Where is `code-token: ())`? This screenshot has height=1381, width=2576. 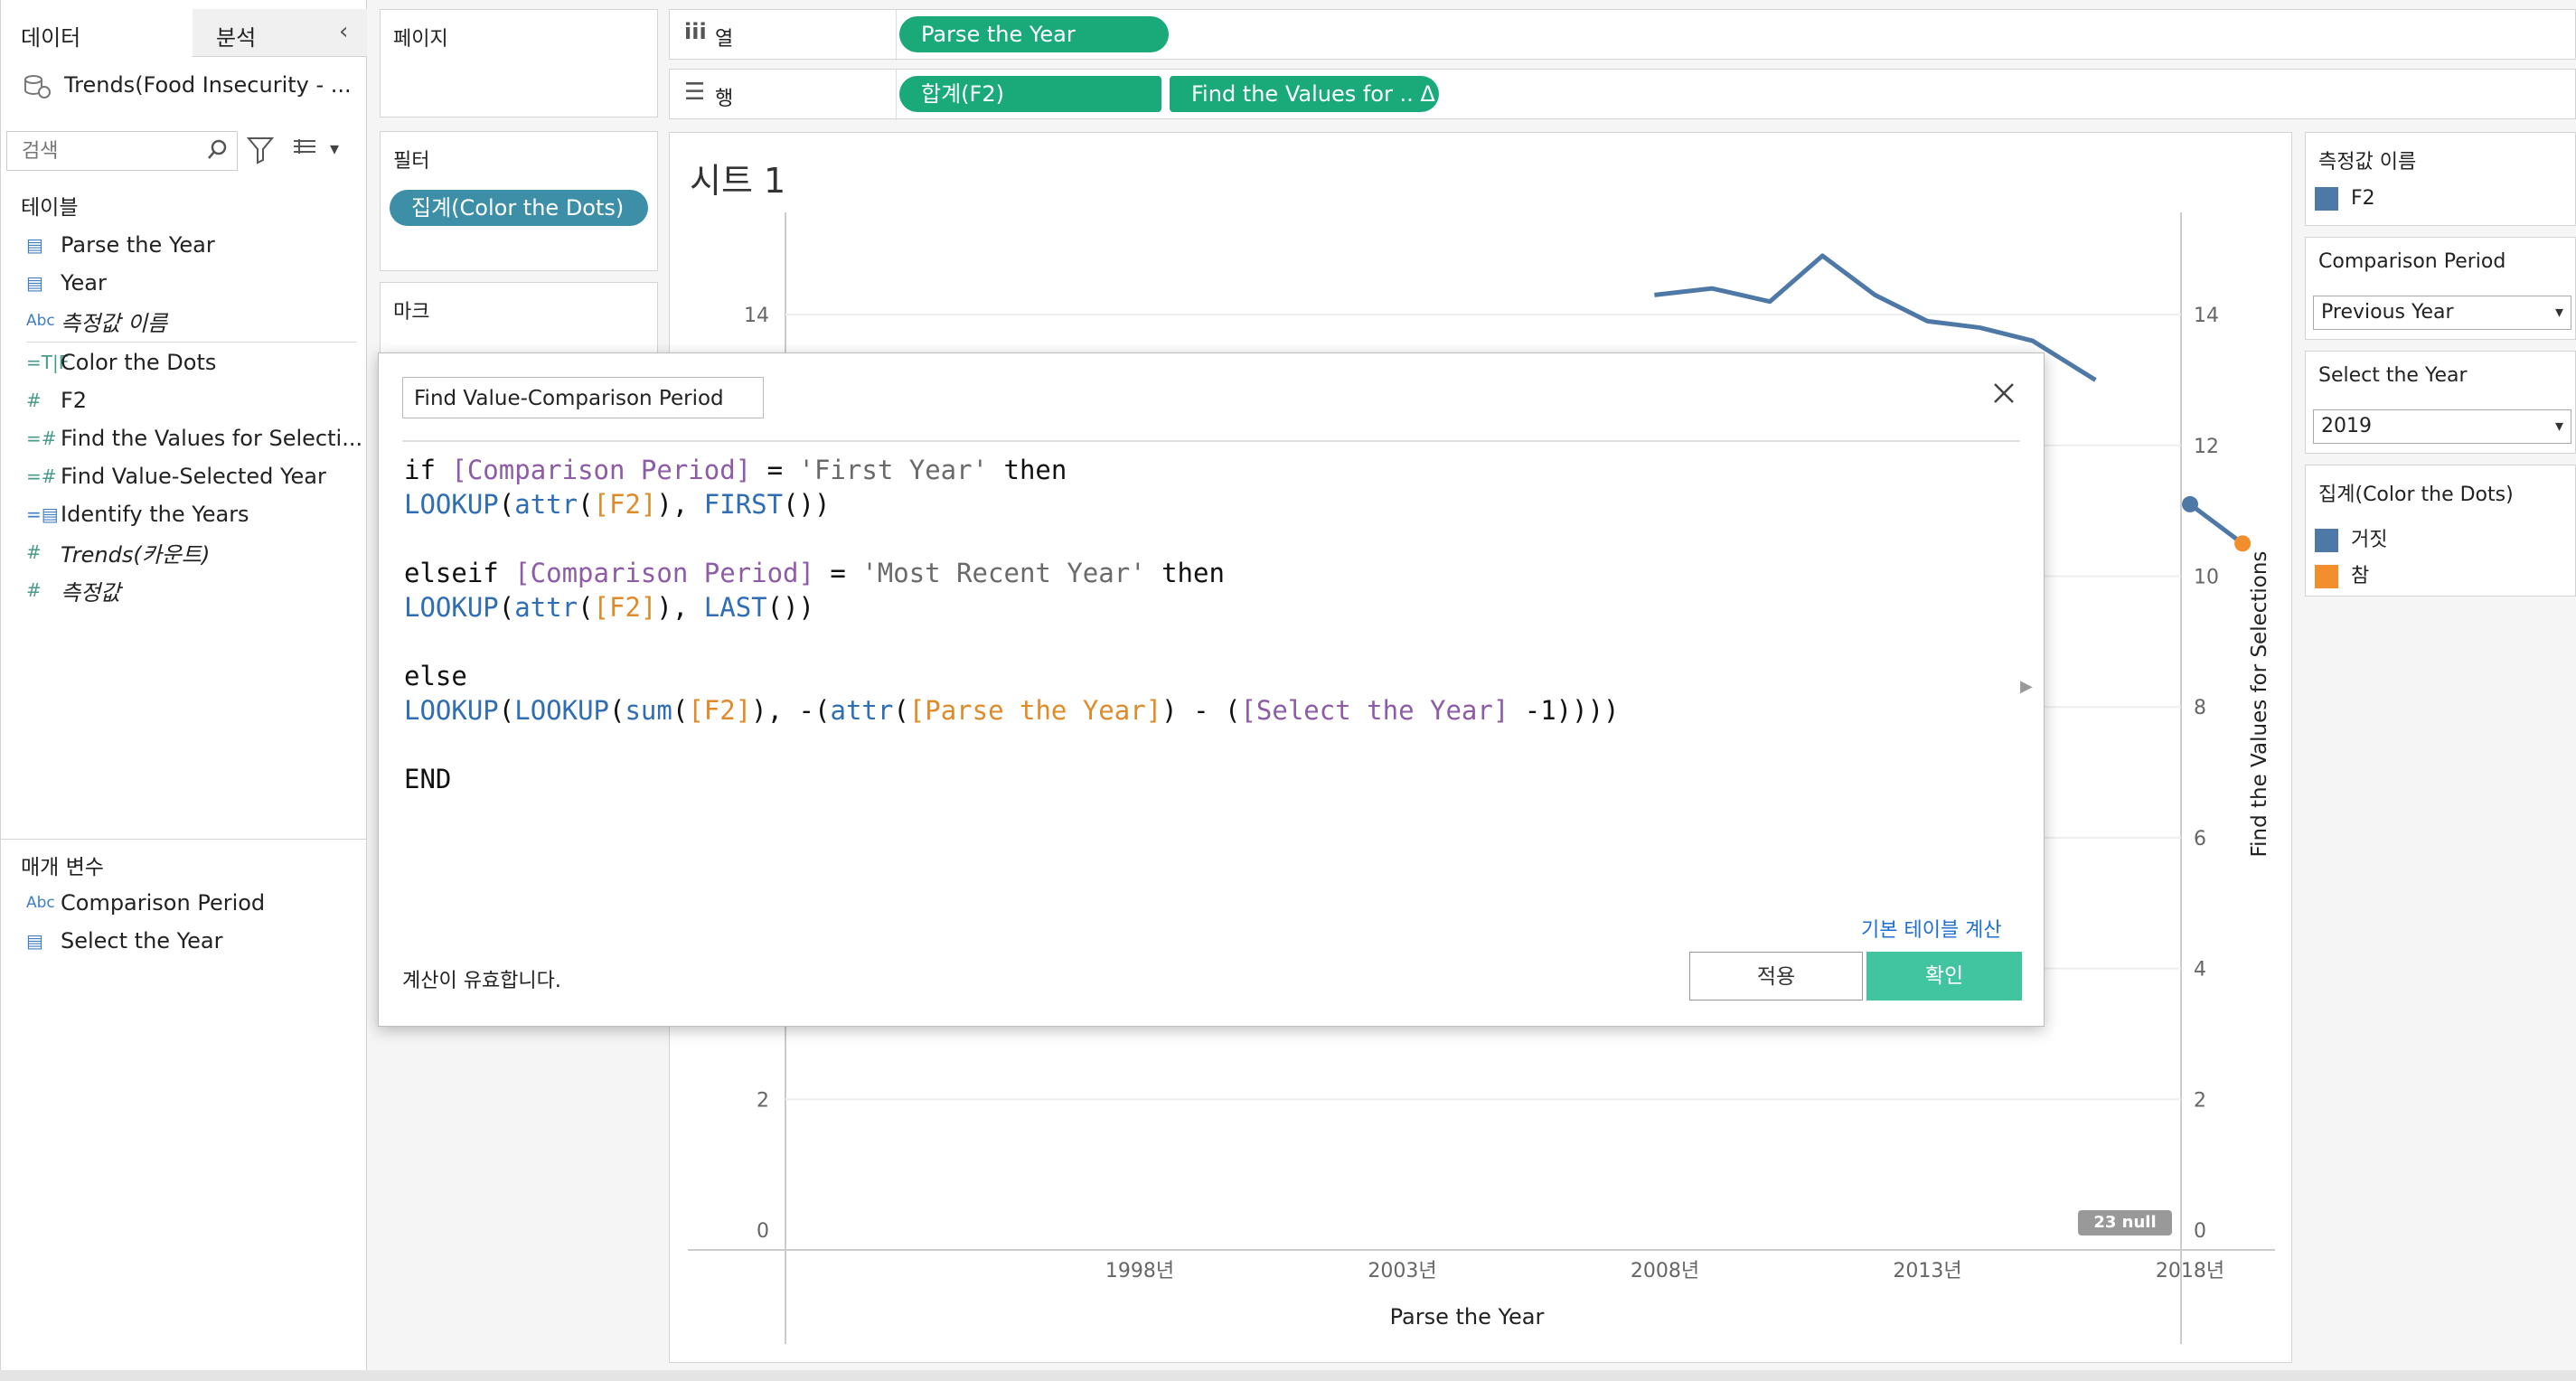
code-token: ()) is located at coordinates (807, 504).